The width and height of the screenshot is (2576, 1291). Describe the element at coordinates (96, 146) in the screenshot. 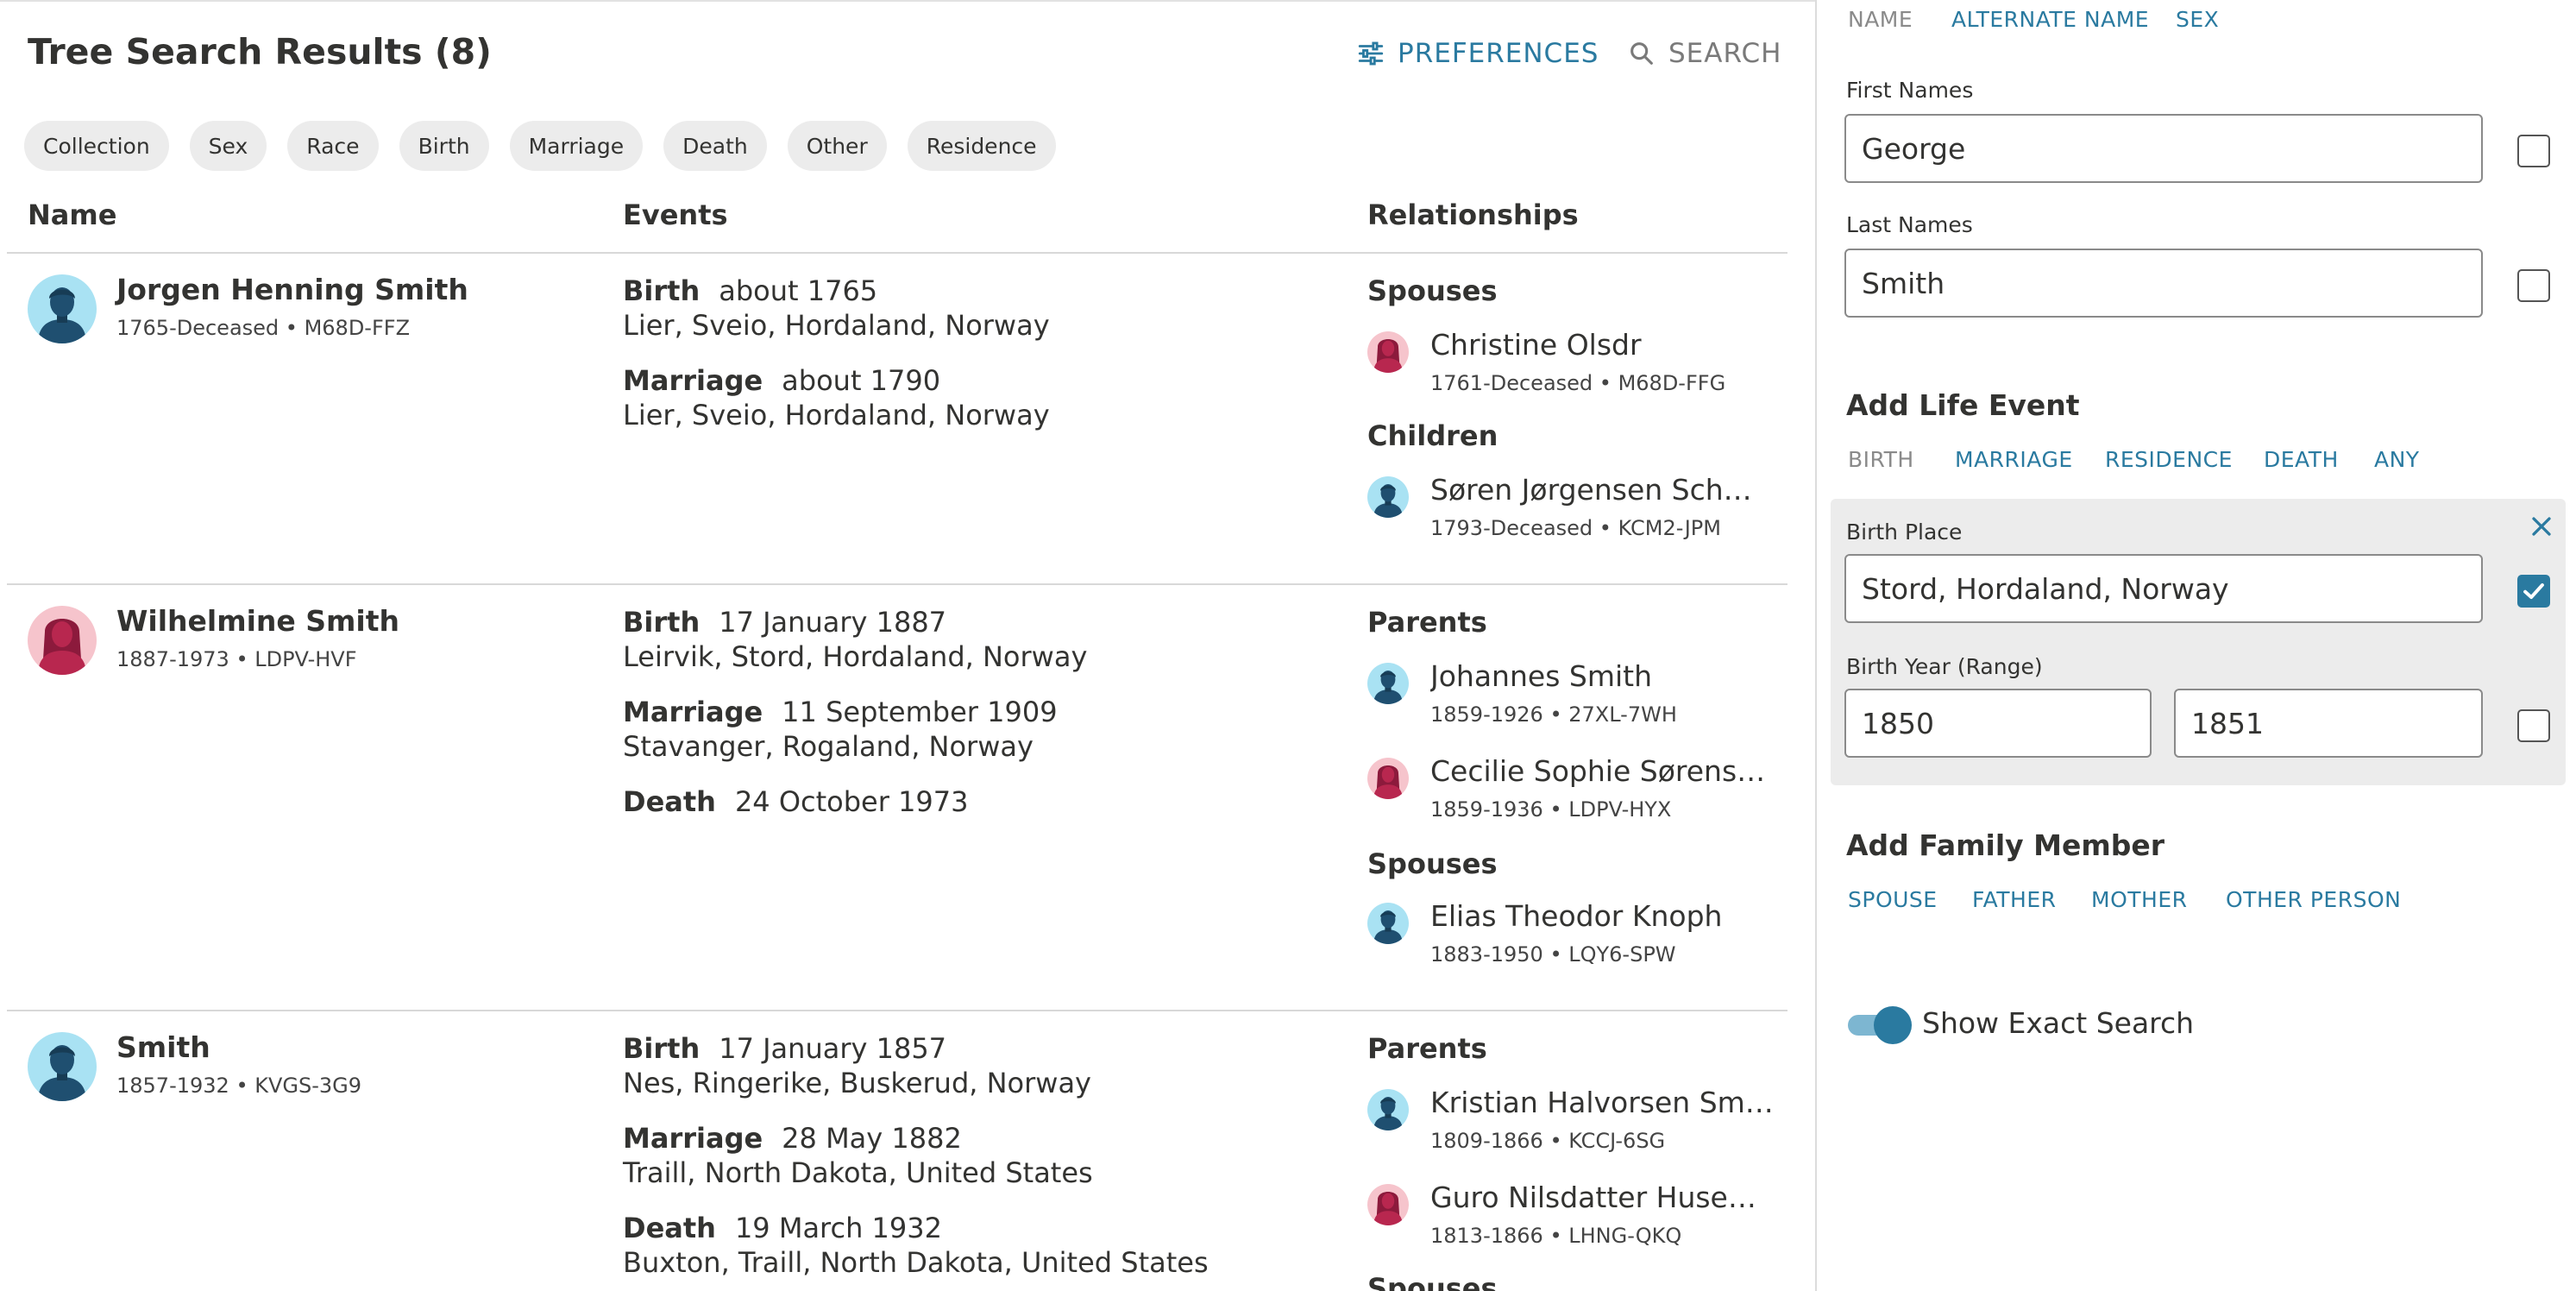

I see `filter-chip-collection: Collection` at that location.